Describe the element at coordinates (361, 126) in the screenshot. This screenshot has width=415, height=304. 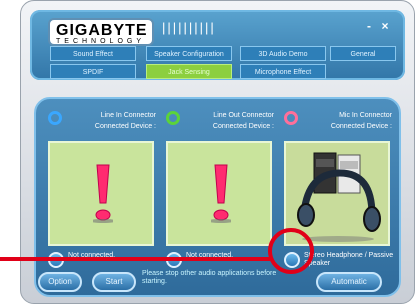
I see `mic-in-subtitle: Connected Device :` at that location.